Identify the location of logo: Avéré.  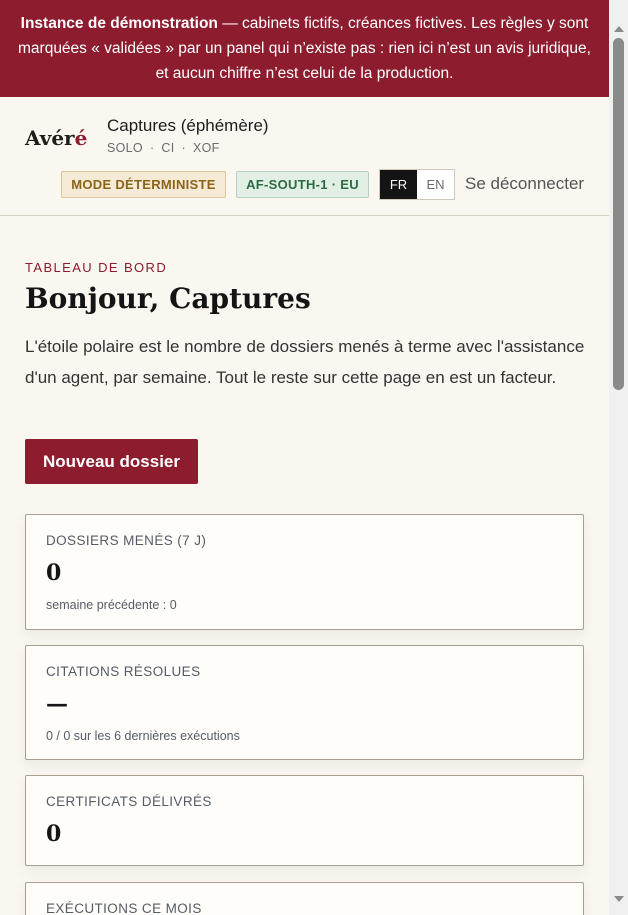
(56, 138).